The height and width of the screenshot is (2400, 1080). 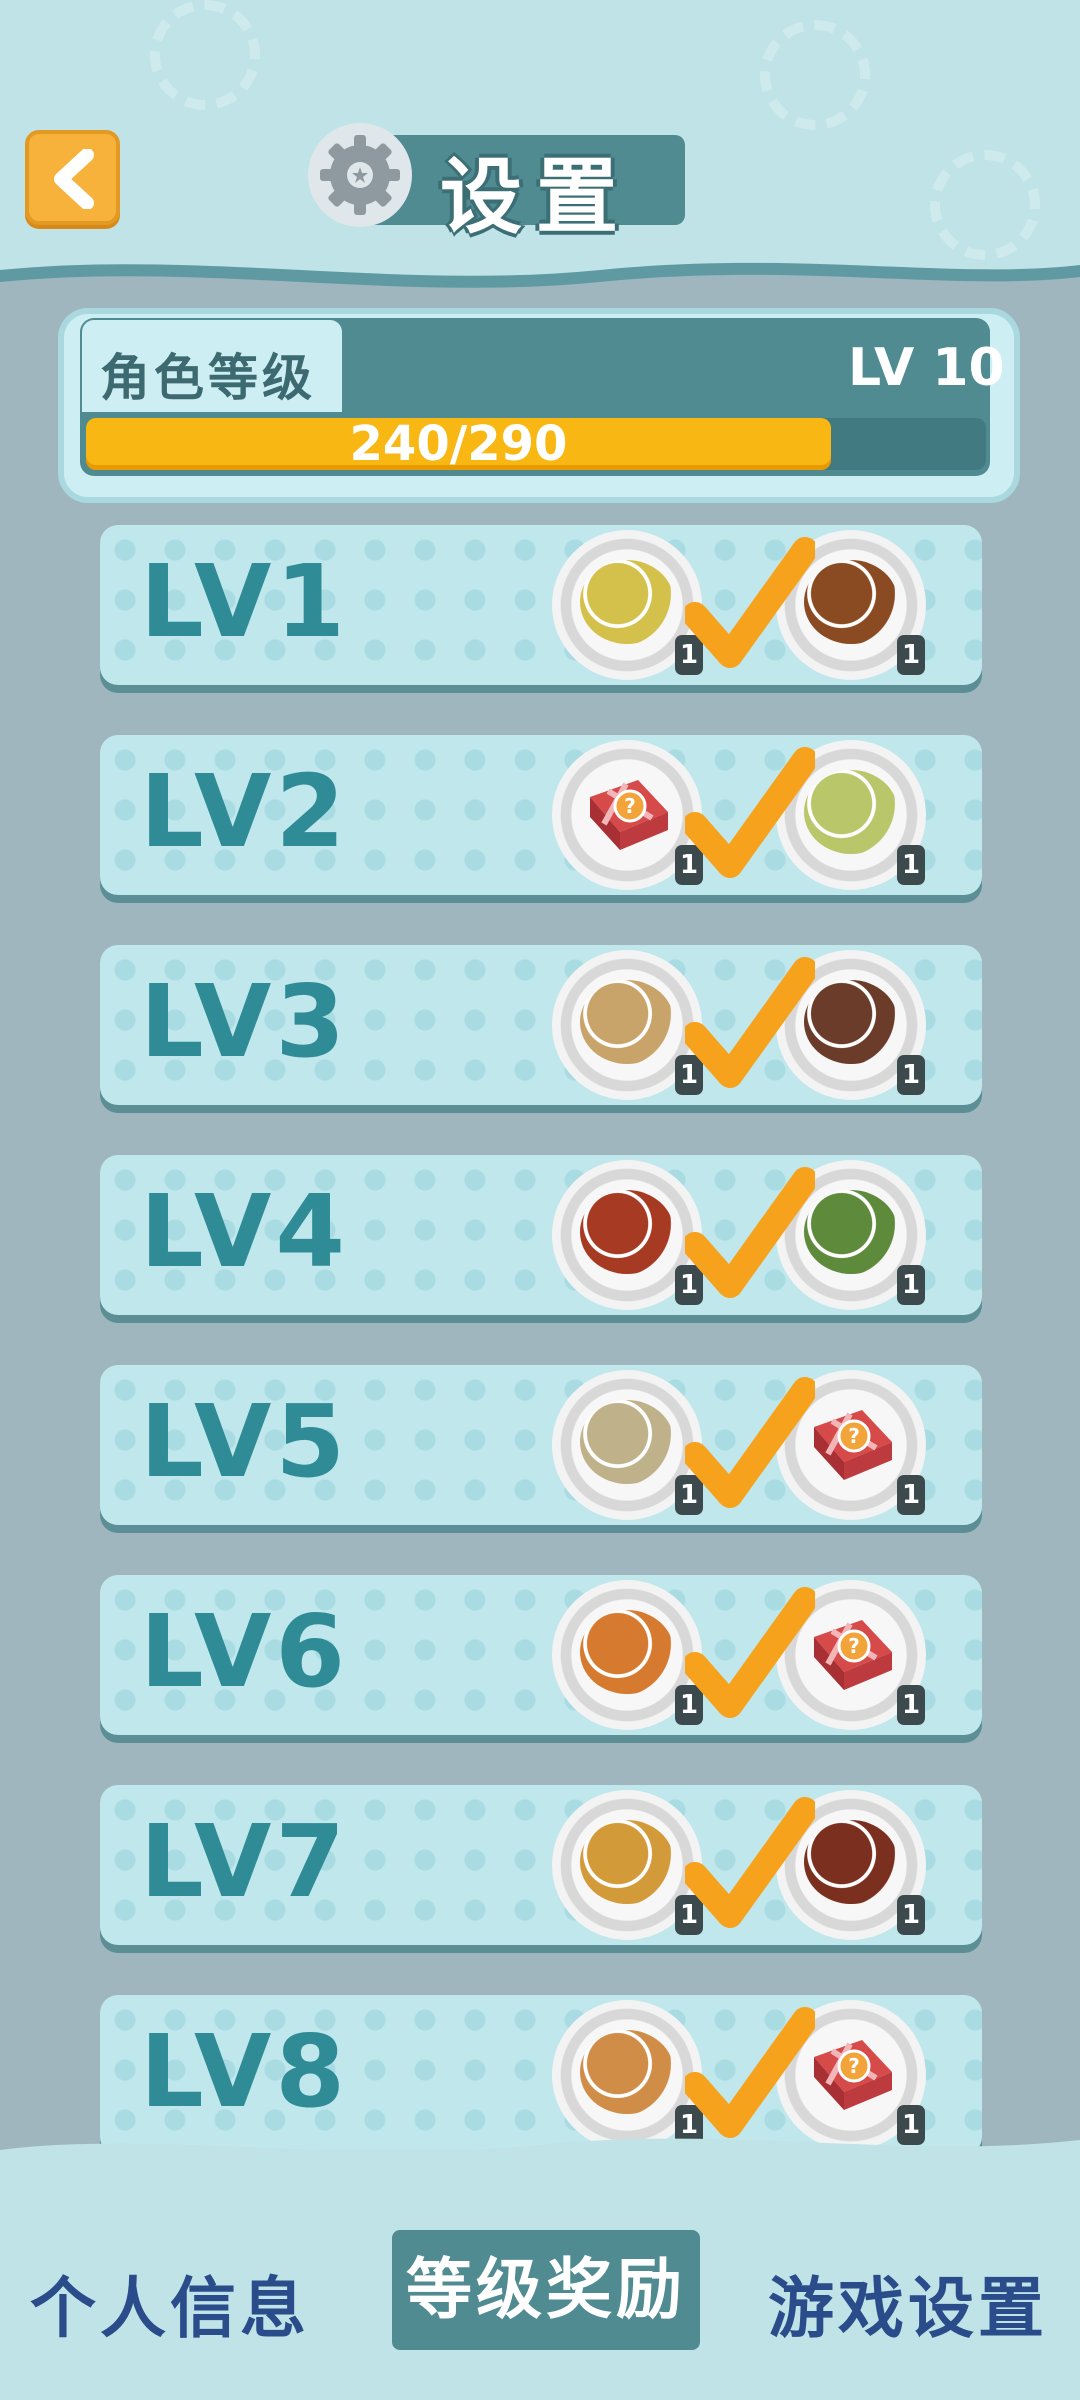 I want to click on reward-row: LV5? 1 1, so click(x=541, y=1445).